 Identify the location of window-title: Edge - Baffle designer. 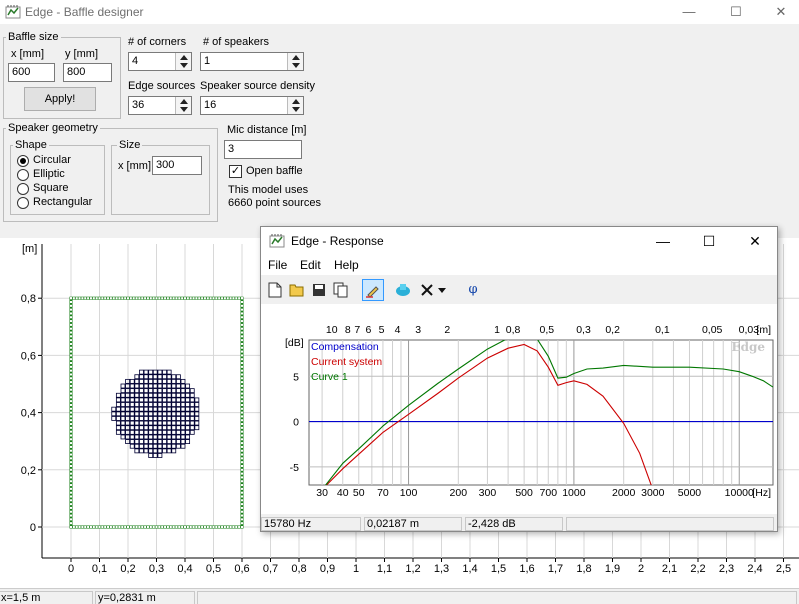
(84, 12).